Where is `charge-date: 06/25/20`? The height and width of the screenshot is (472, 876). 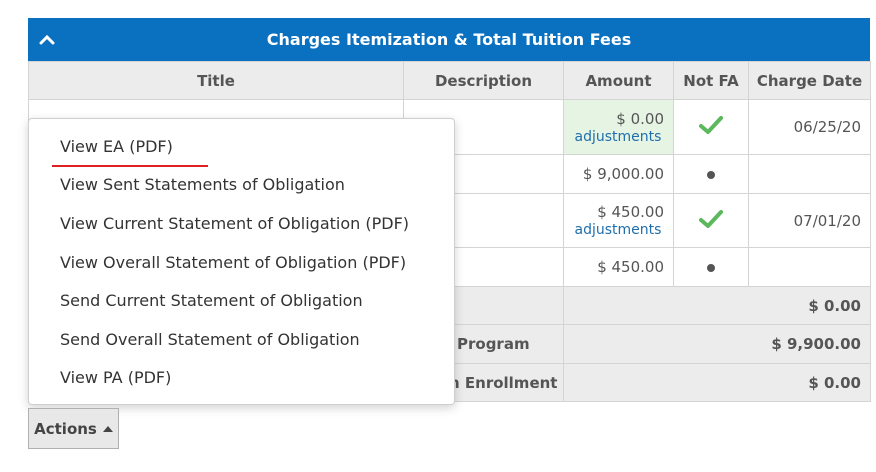
charge-date: 06/25/20 is located at coordinates (809, 127).